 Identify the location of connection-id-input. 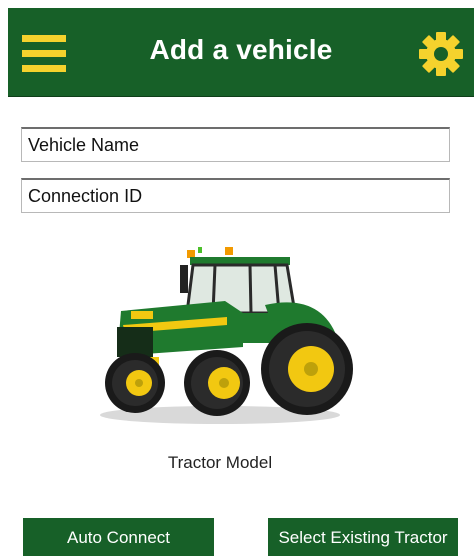
(235, 195).